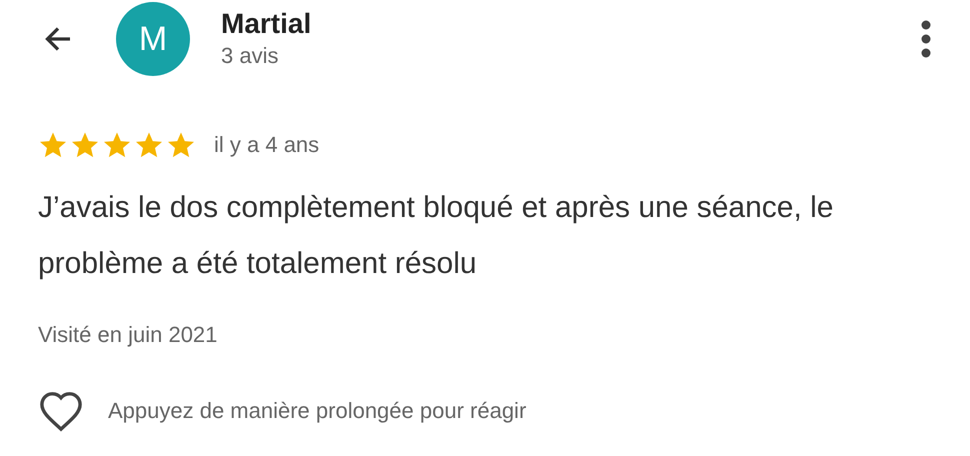  I want to click on avatar: M, so click(153, 39).